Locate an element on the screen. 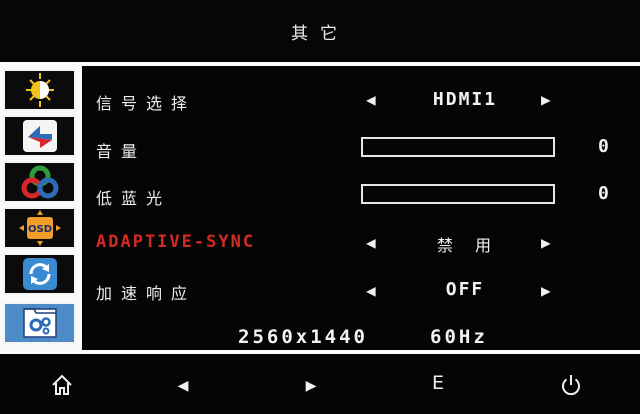 The height and width of the screenshot is (414, 640). sidebar-item-image is located at coordinates (39, 136).